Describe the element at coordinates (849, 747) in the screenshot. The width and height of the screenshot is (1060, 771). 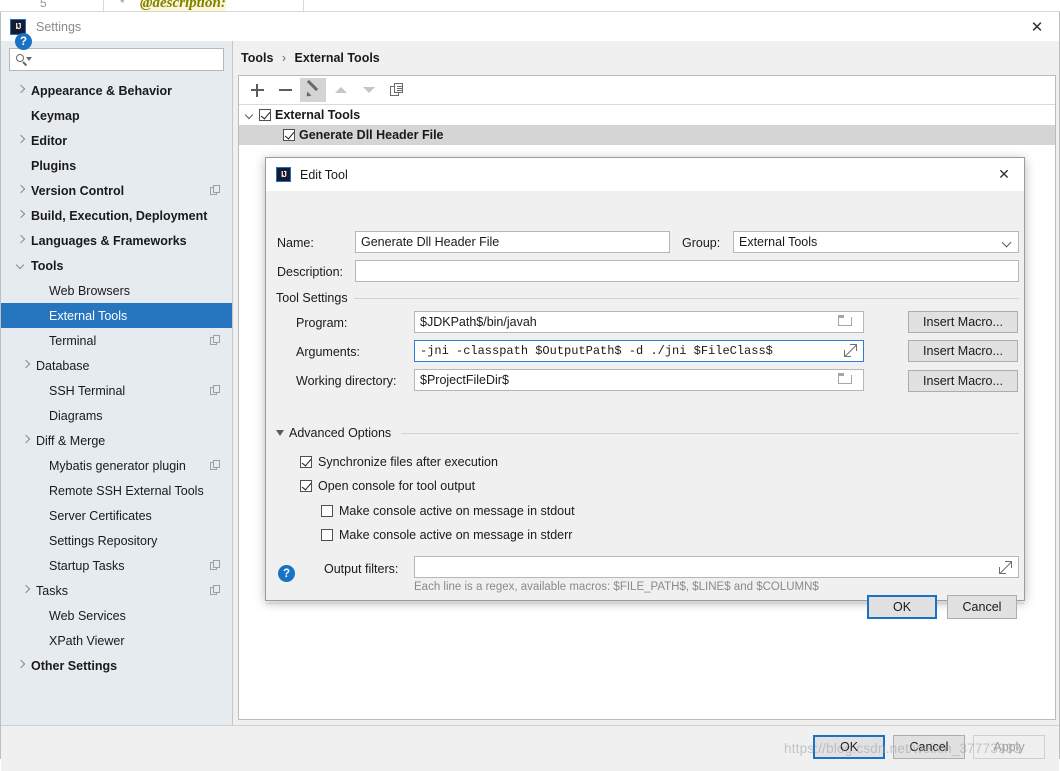
I see `settings-ok-button: OK` at that location.